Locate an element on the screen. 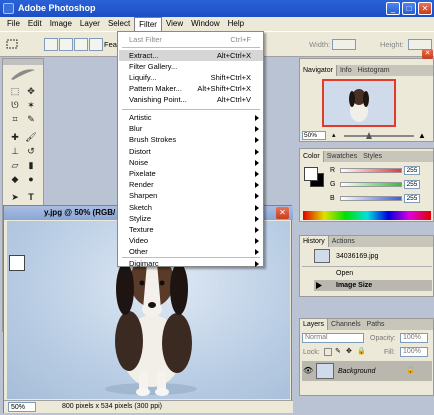 The width and height of the screenshot is (434, 415). navigator-zoom-slider is located at coordinates (379, 136).